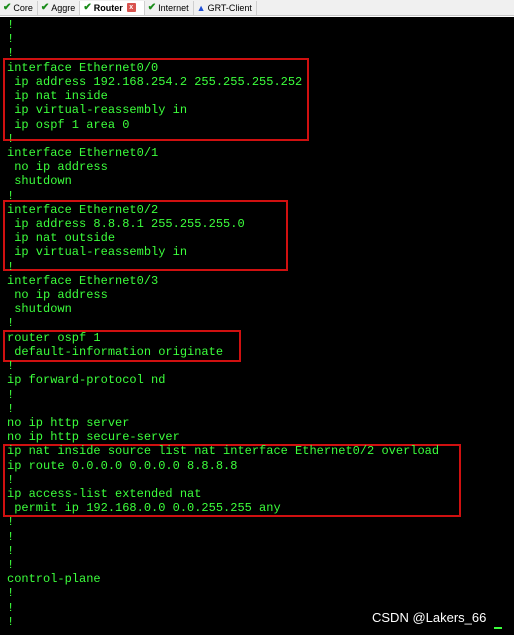 This screenshot has height=635, width=514. Describe the element at coordinates (63, 7) in the screenshot. I see `tab-label: Aggre` at that location.